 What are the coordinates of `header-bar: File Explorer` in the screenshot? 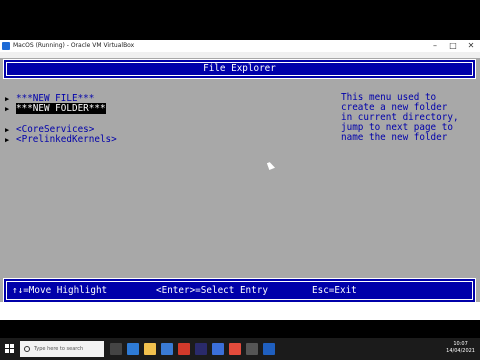 It's located at (239, 69).